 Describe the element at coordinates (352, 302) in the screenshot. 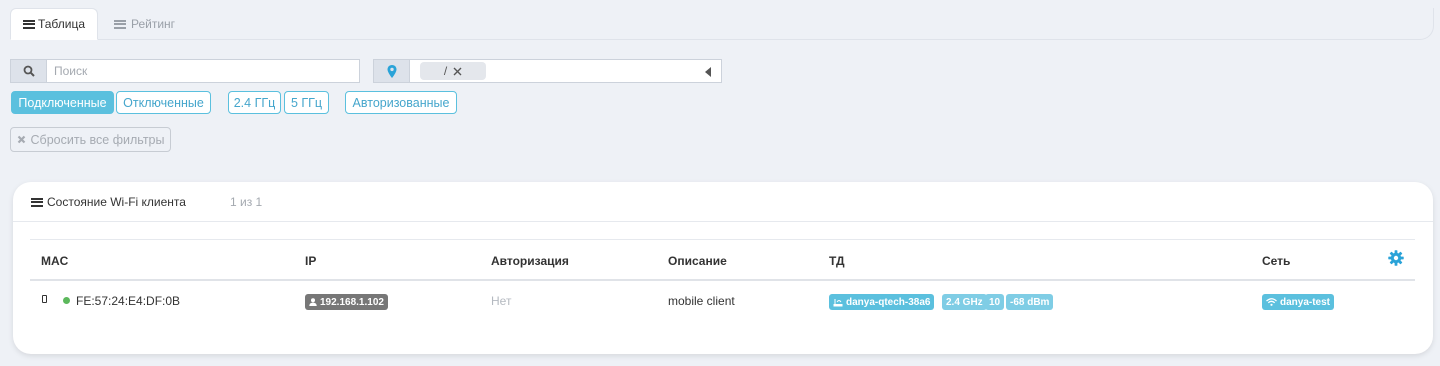

I see `client-ip: 192.168.1.102` at that location.